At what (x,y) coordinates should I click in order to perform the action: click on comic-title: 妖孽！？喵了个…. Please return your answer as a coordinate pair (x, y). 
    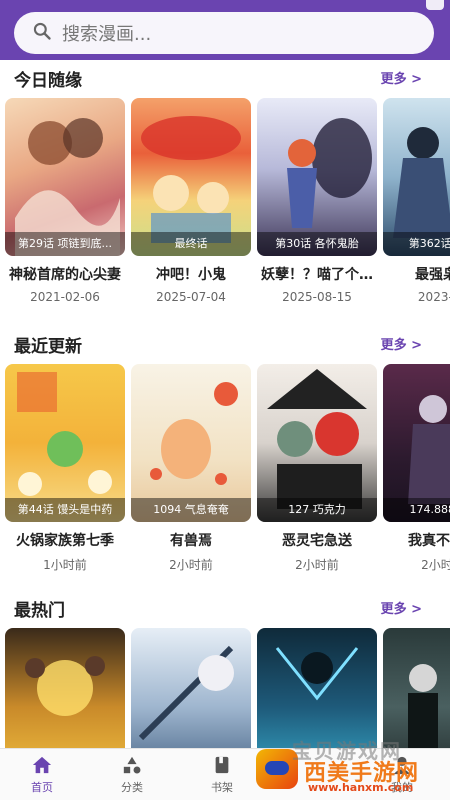
    Looking at the image, I should click on (317, 274).